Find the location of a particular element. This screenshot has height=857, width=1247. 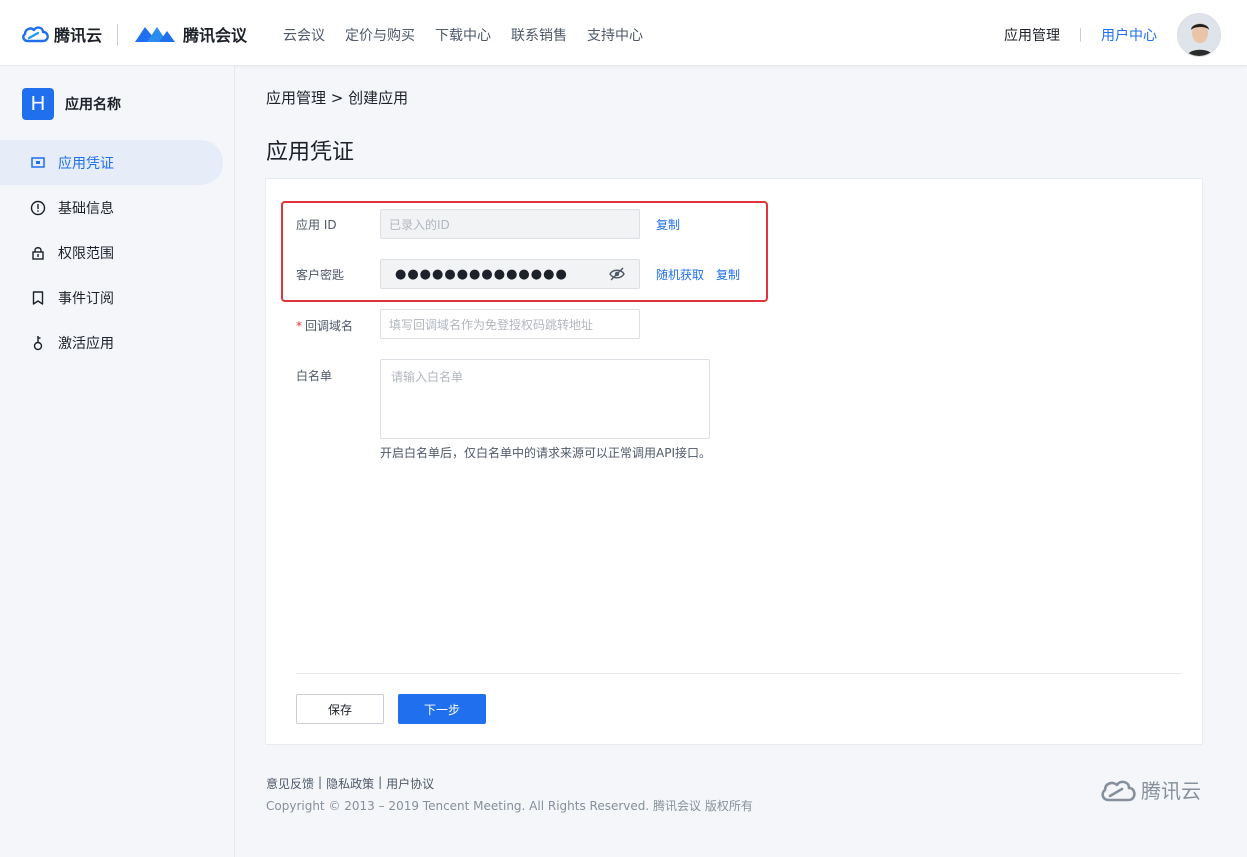

footer-cloud-logo-icon is located at coordinates (1118, 790).